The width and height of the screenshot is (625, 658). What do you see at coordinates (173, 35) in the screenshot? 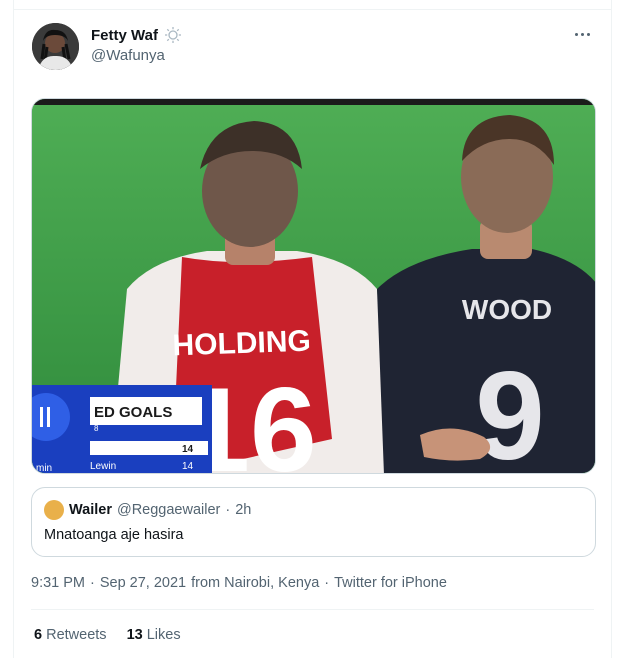
I see `sun-badge-icon` at bounding box center [173, 35].